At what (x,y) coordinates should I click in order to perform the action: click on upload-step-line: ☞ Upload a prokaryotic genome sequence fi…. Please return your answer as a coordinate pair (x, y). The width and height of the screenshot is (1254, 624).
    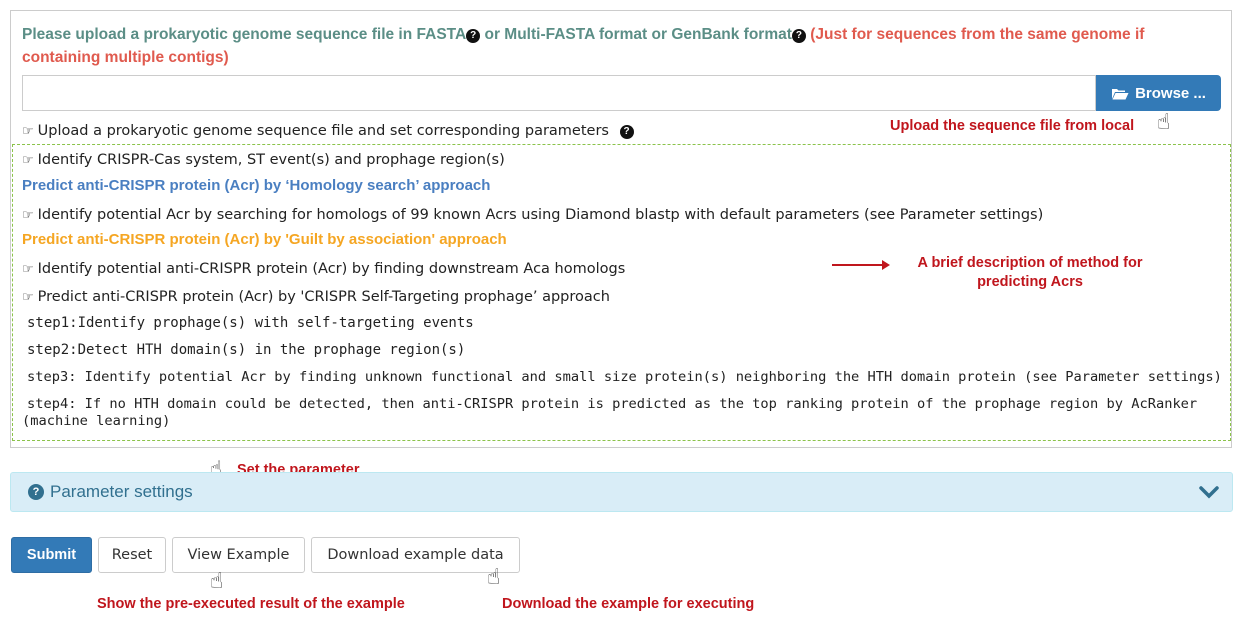
    Looking at the image, I should click on (328, 131).